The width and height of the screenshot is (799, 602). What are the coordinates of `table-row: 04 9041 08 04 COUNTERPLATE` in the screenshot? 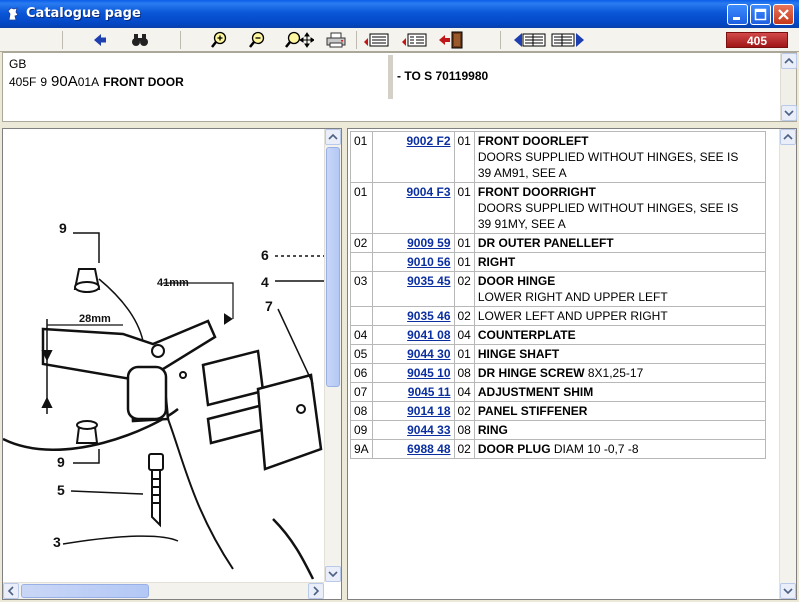 It's located at (558, 335).